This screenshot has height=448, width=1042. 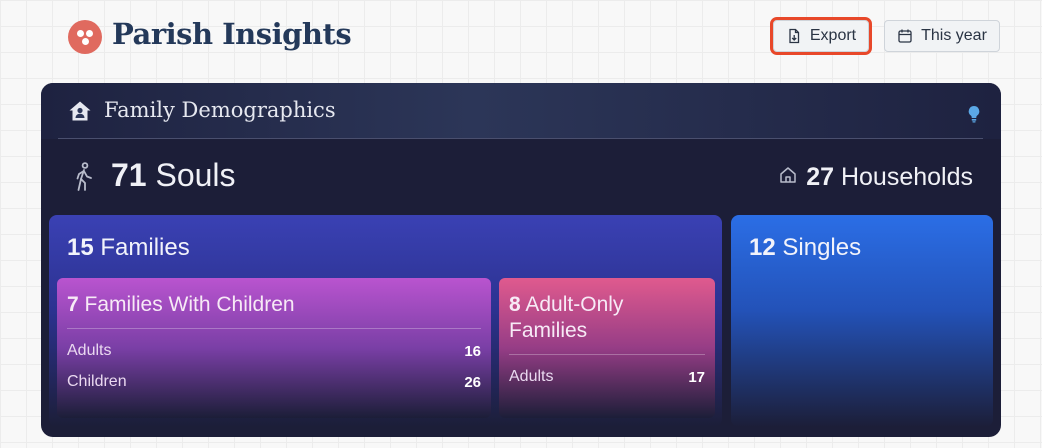 I want to click on adult-only-families-panel: 8 Adult-Only Families Adults 17, so click(x=607, y=348).